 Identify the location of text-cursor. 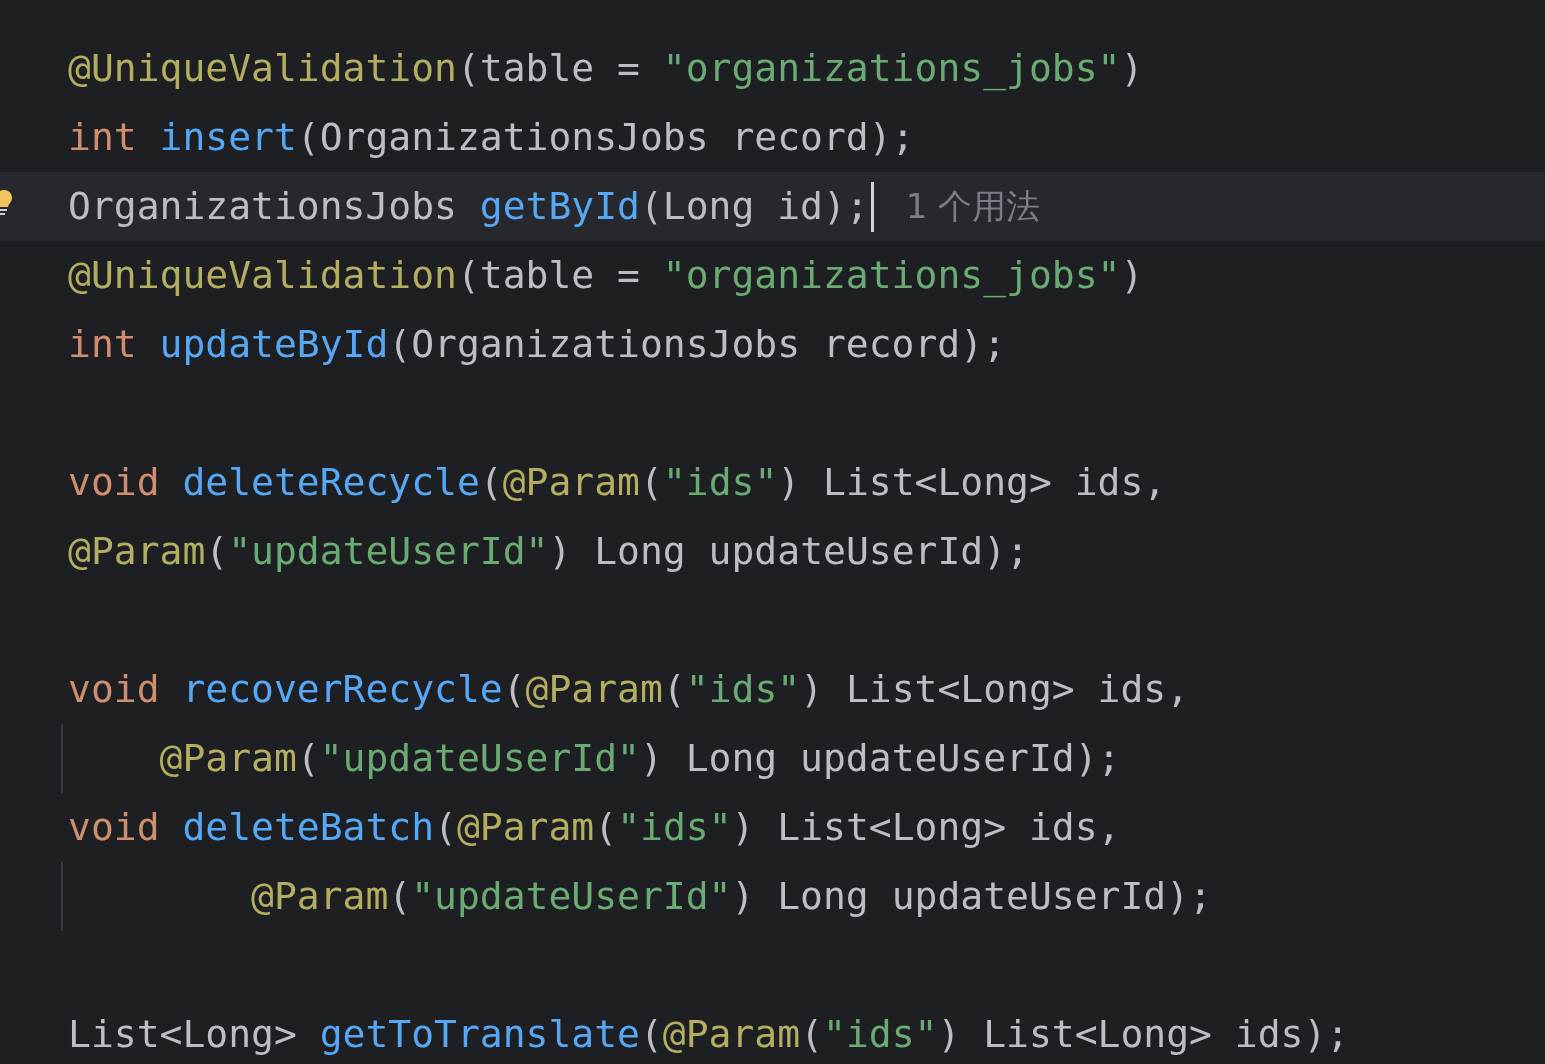
(872, 206).